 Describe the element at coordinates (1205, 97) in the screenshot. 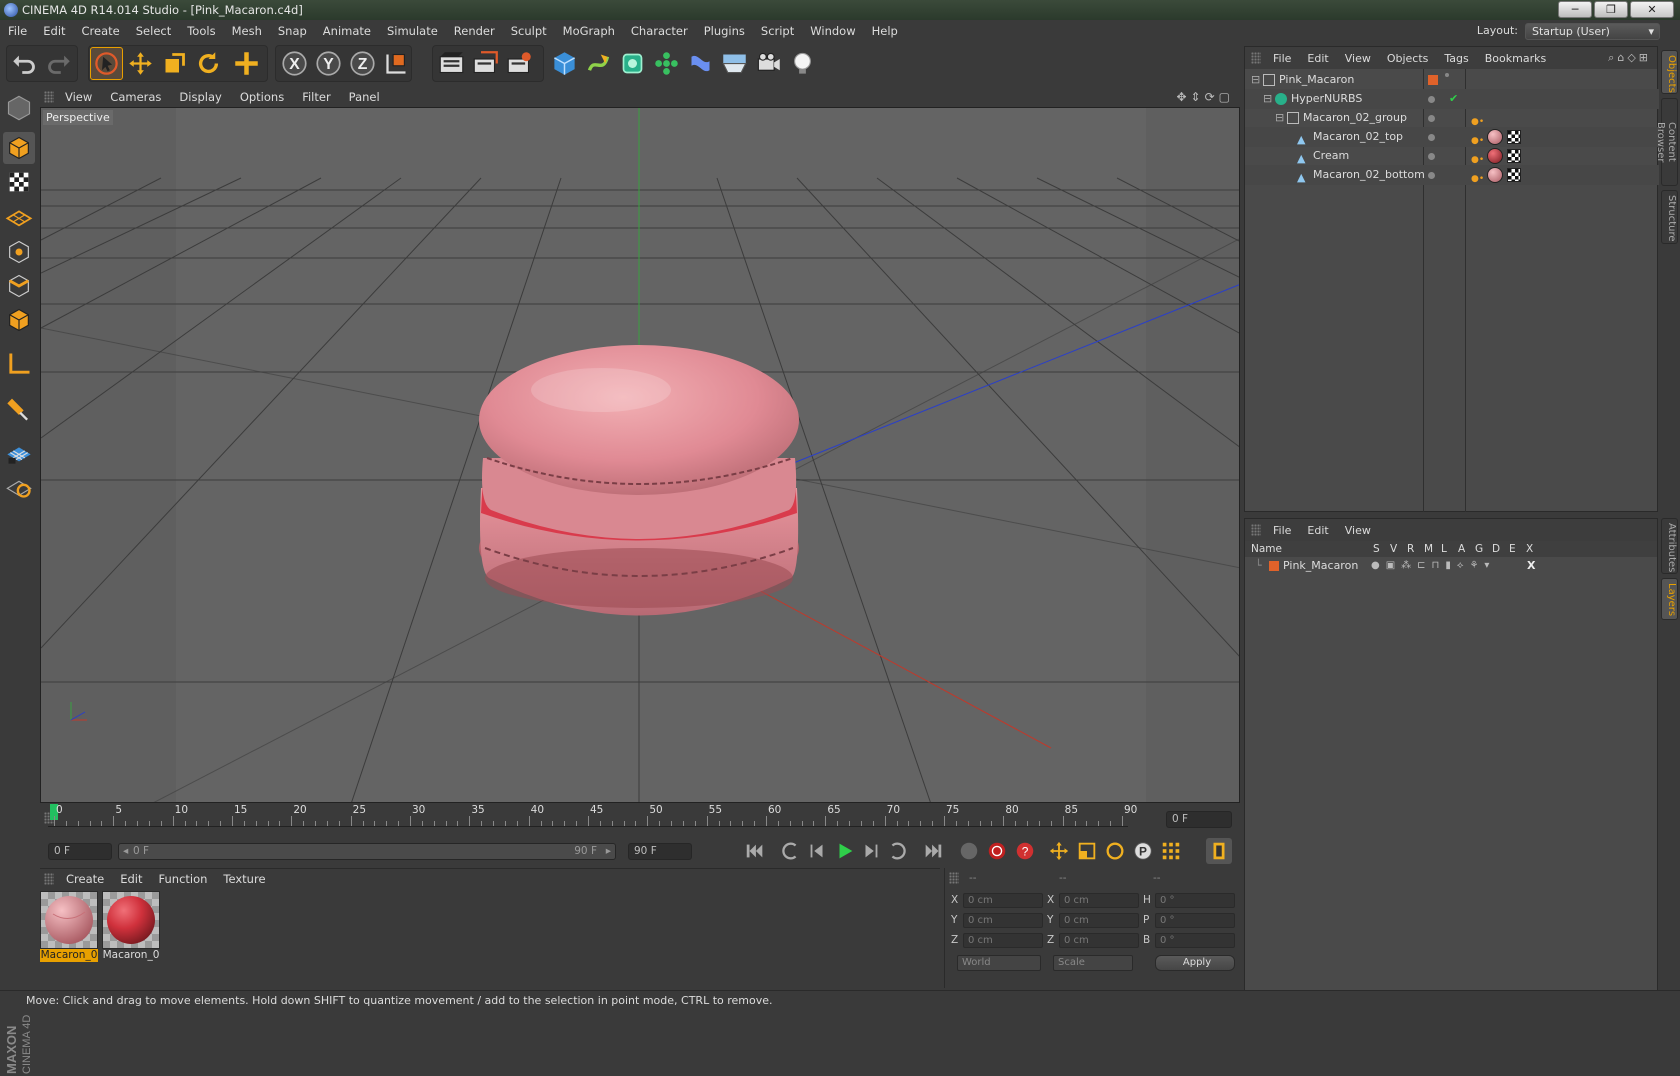

I see `viewport-nav-icons: ✥⇕⟳▢` at that location.